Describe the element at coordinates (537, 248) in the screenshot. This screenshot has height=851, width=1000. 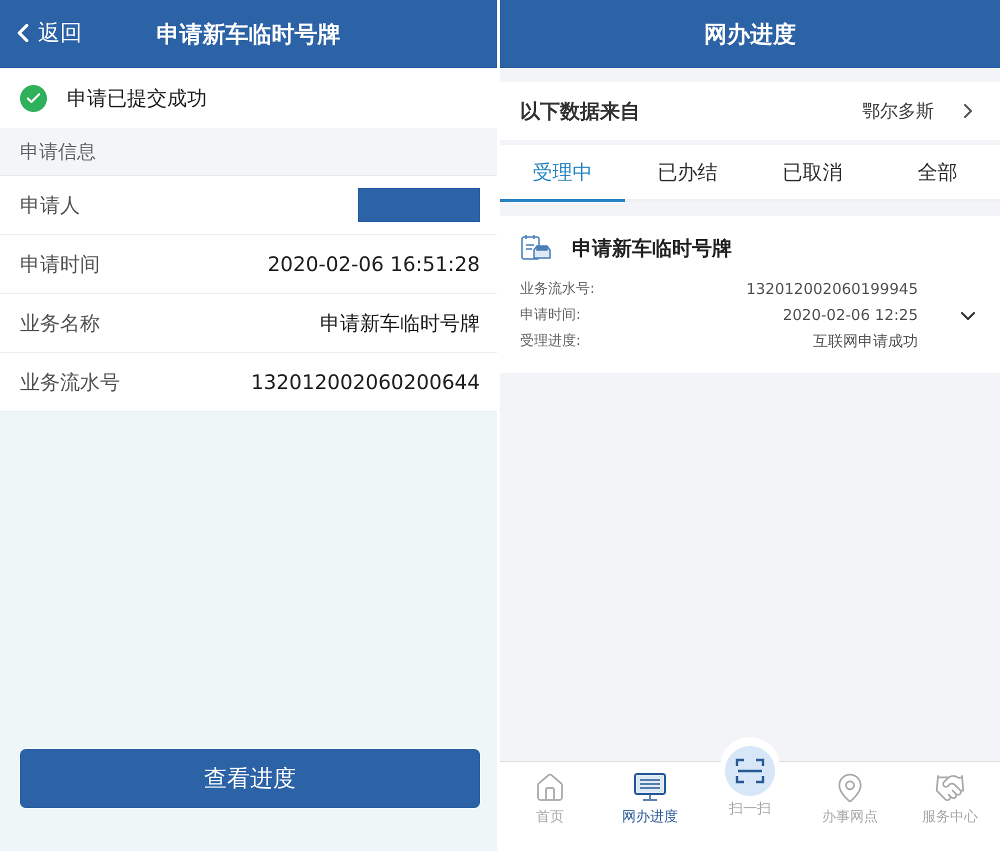
I see `document-car-icon` at that location.